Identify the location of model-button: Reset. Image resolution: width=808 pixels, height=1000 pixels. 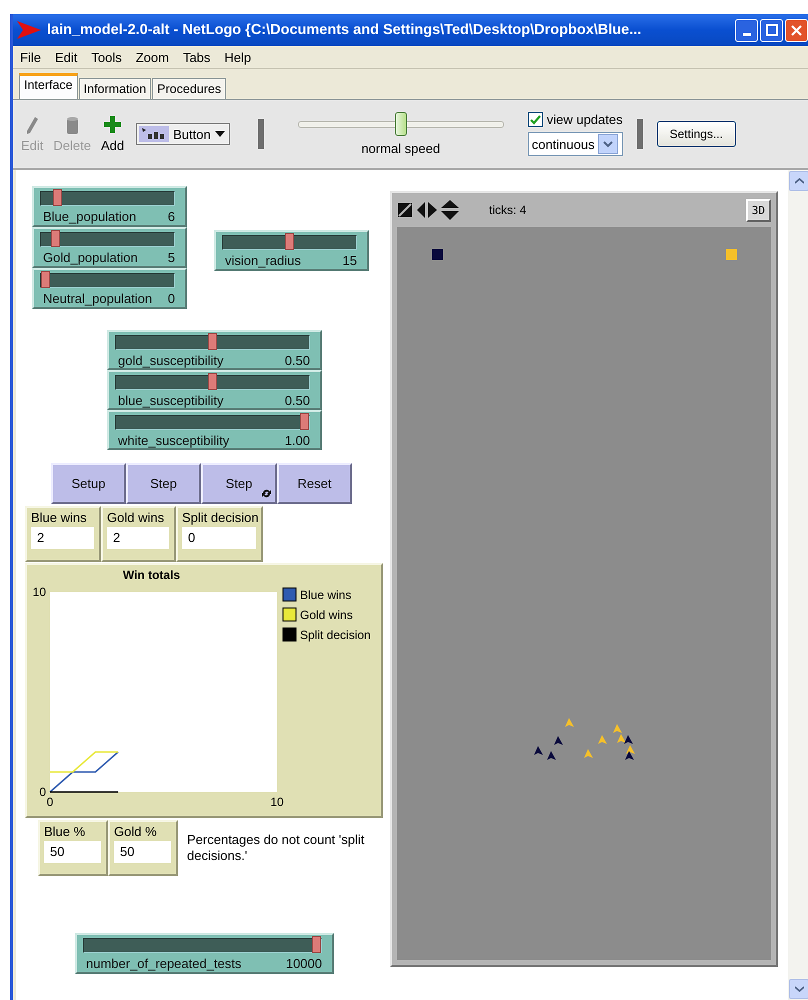
(314, 483).